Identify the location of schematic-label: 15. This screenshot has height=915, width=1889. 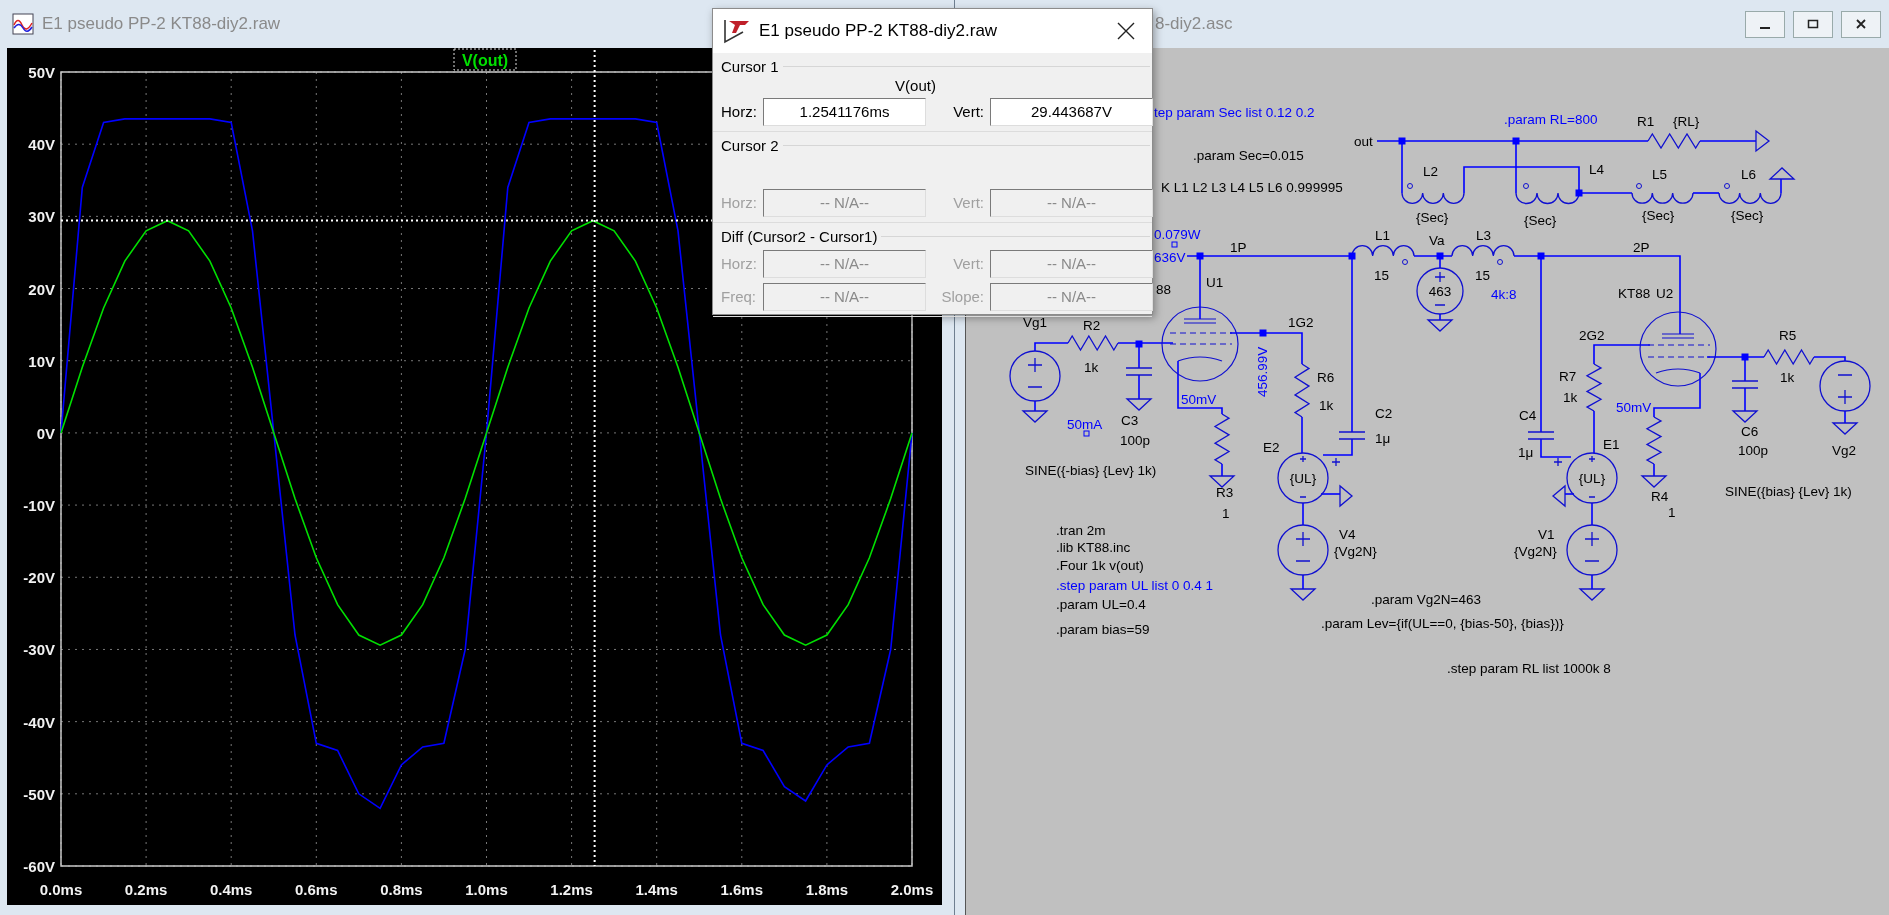
(1483, 275).